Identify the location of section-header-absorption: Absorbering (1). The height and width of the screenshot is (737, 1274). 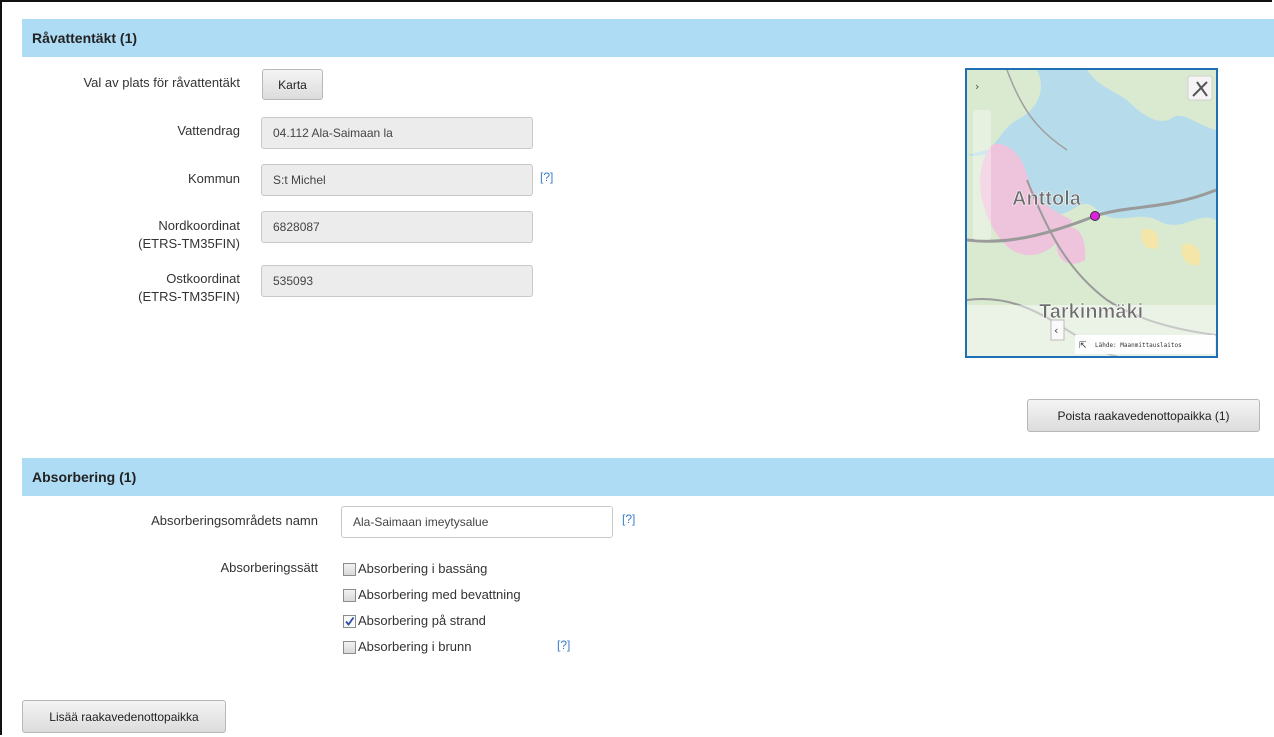
(648, 477).